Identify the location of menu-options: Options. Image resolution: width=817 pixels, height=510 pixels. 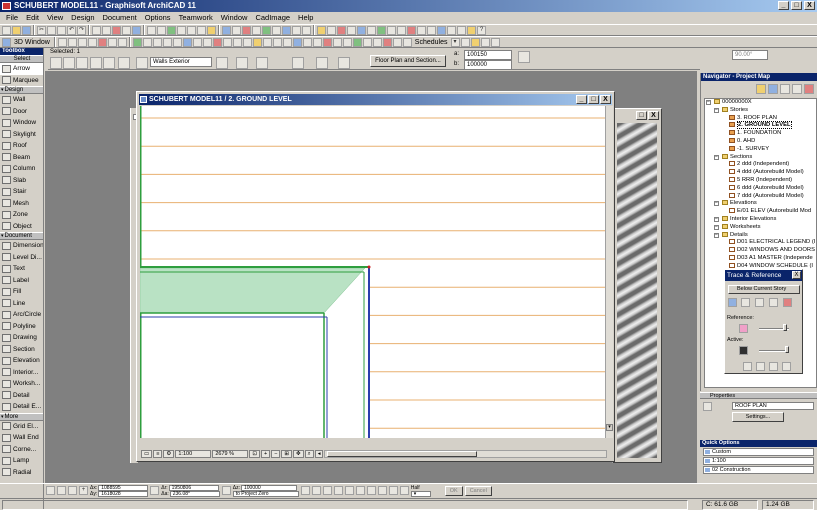
(158, 18).